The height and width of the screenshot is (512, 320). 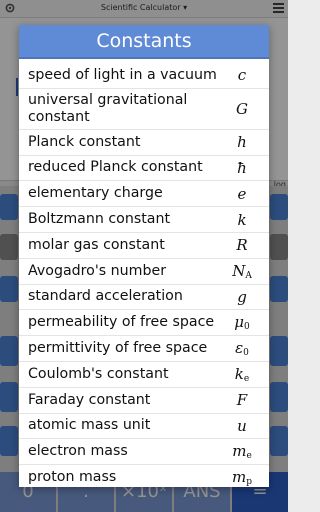 What do you see at coordinates (239, 322) in the screenshot?
I see `symbol-base: μ` at bounding box center [239, 322].